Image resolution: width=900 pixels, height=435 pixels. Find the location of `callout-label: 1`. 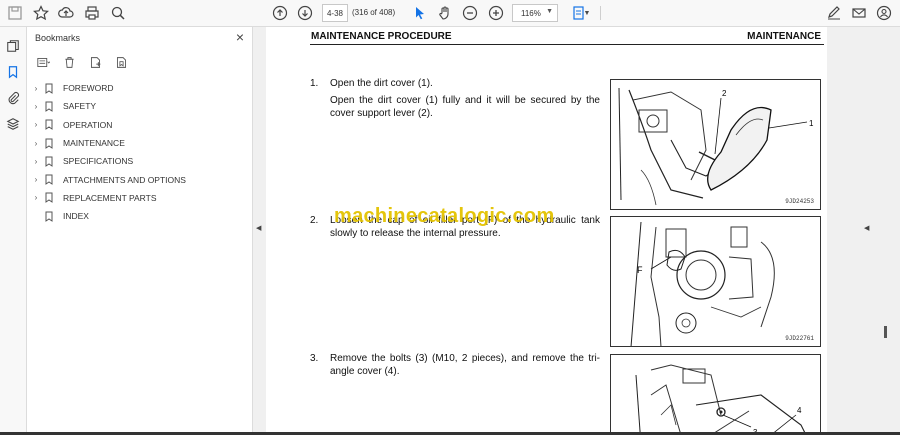

callout-label: 1 is located at coordinates (811, 123).